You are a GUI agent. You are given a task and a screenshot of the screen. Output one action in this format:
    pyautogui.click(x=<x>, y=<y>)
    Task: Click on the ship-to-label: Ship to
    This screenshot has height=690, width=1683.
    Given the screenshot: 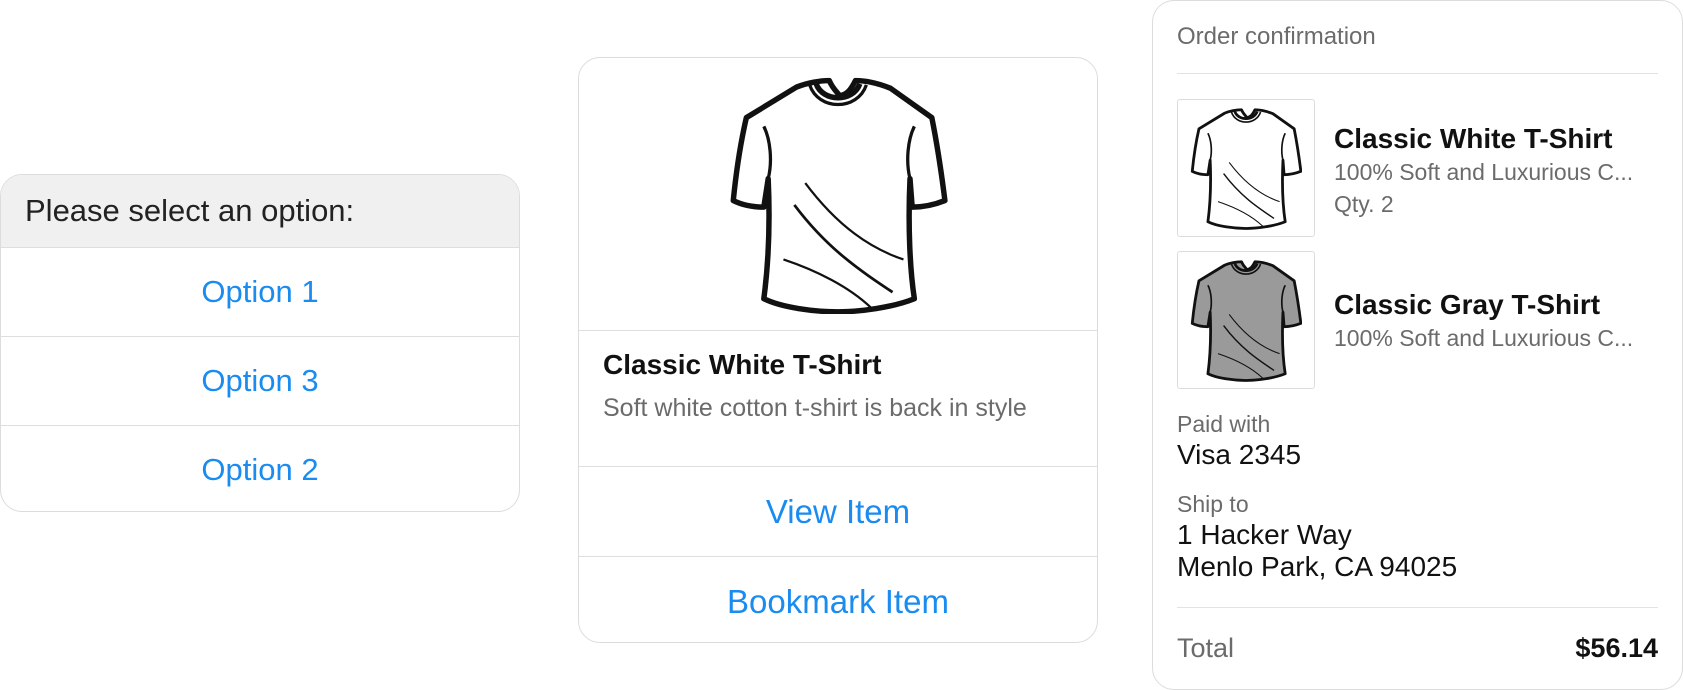 What is the action you would take?
    pyautogui.click(x=1213, y=504)
    